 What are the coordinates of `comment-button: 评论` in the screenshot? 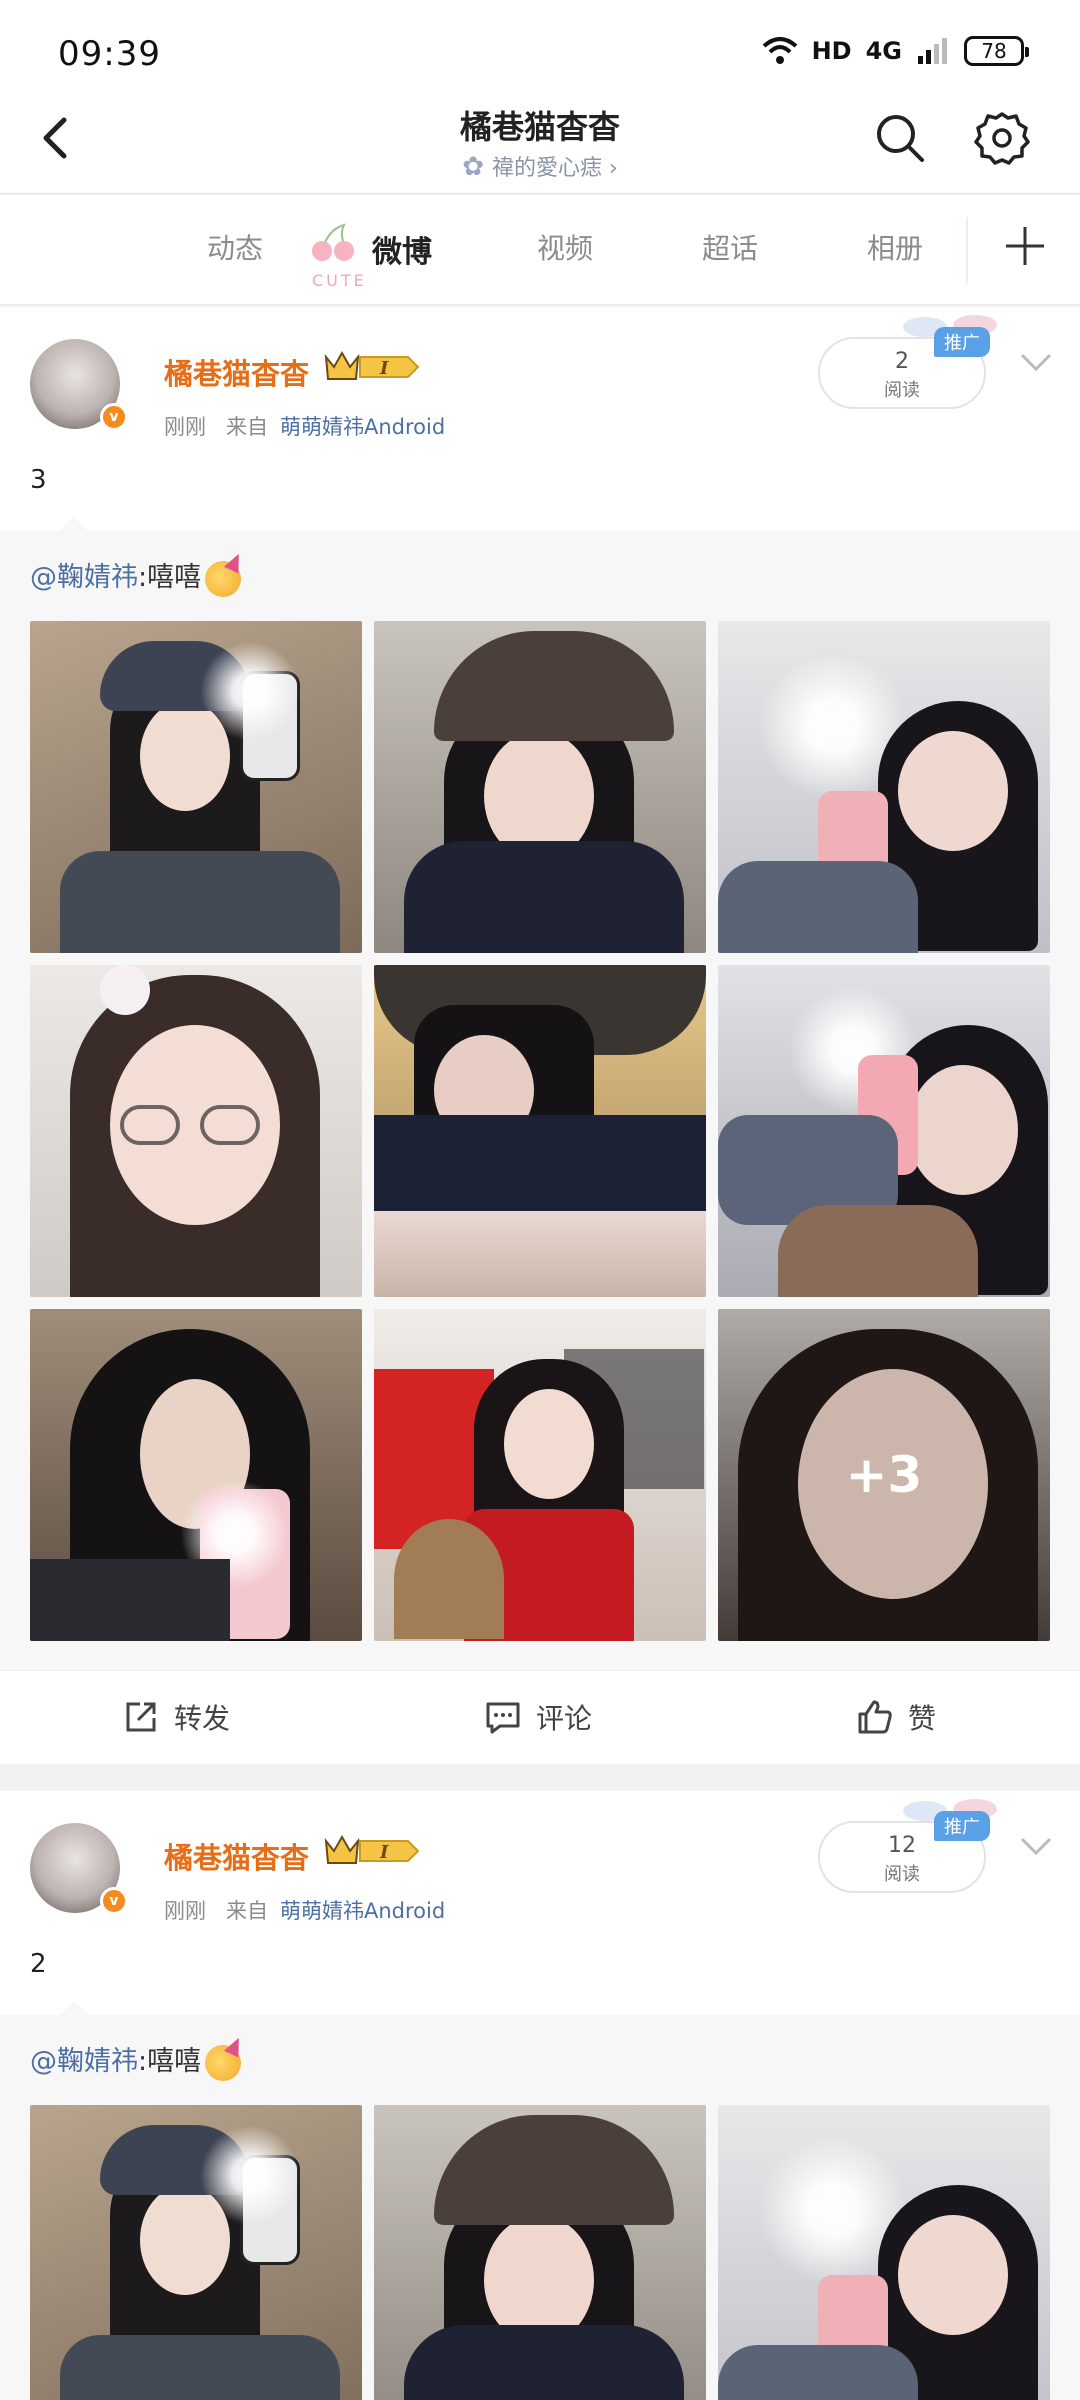 It's located at (538, 1717).